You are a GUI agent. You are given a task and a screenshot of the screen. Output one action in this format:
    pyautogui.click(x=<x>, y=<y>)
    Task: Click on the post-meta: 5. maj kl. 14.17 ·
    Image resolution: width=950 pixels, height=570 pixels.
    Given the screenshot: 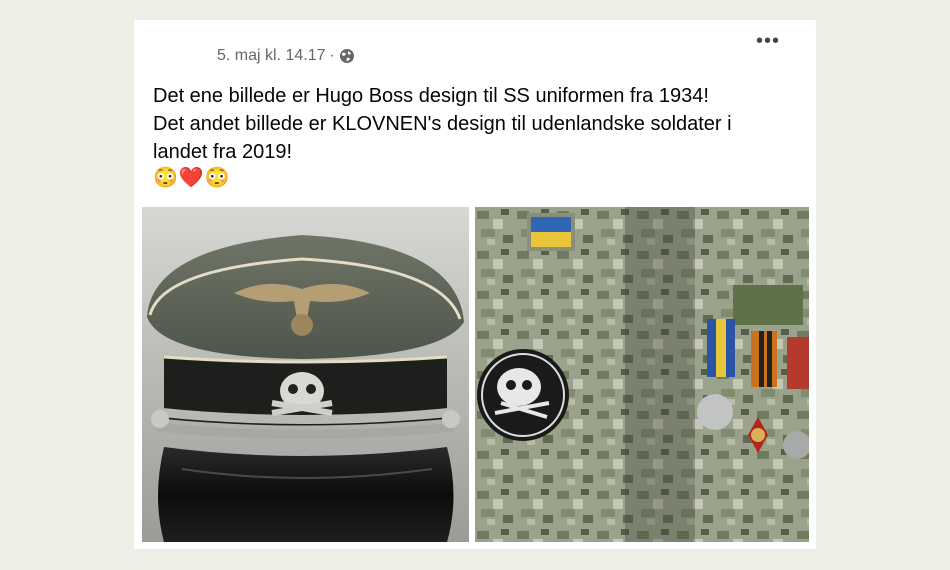 What is the action you would take?
    pyautogui.click(x=286, y=56)
    